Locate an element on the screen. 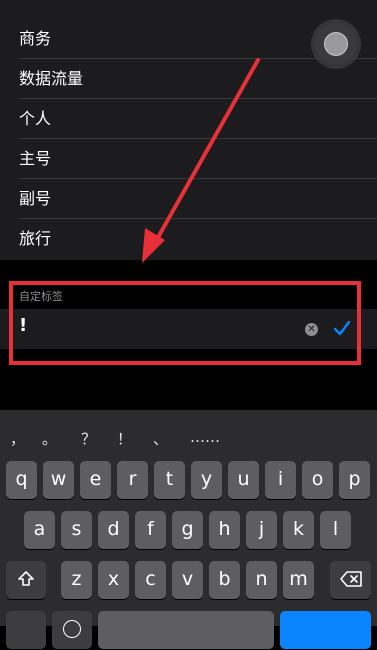 The height and width of the screenshot is (650, 377). shift-icon is located at coordinates (26, 578).